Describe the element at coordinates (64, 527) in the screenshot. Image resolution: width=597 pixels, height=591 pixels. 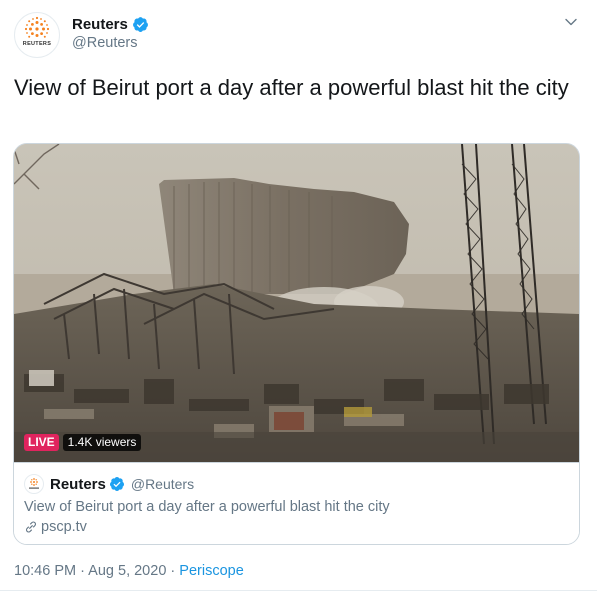
I see `card-link-text: pscp.tv` at that location.